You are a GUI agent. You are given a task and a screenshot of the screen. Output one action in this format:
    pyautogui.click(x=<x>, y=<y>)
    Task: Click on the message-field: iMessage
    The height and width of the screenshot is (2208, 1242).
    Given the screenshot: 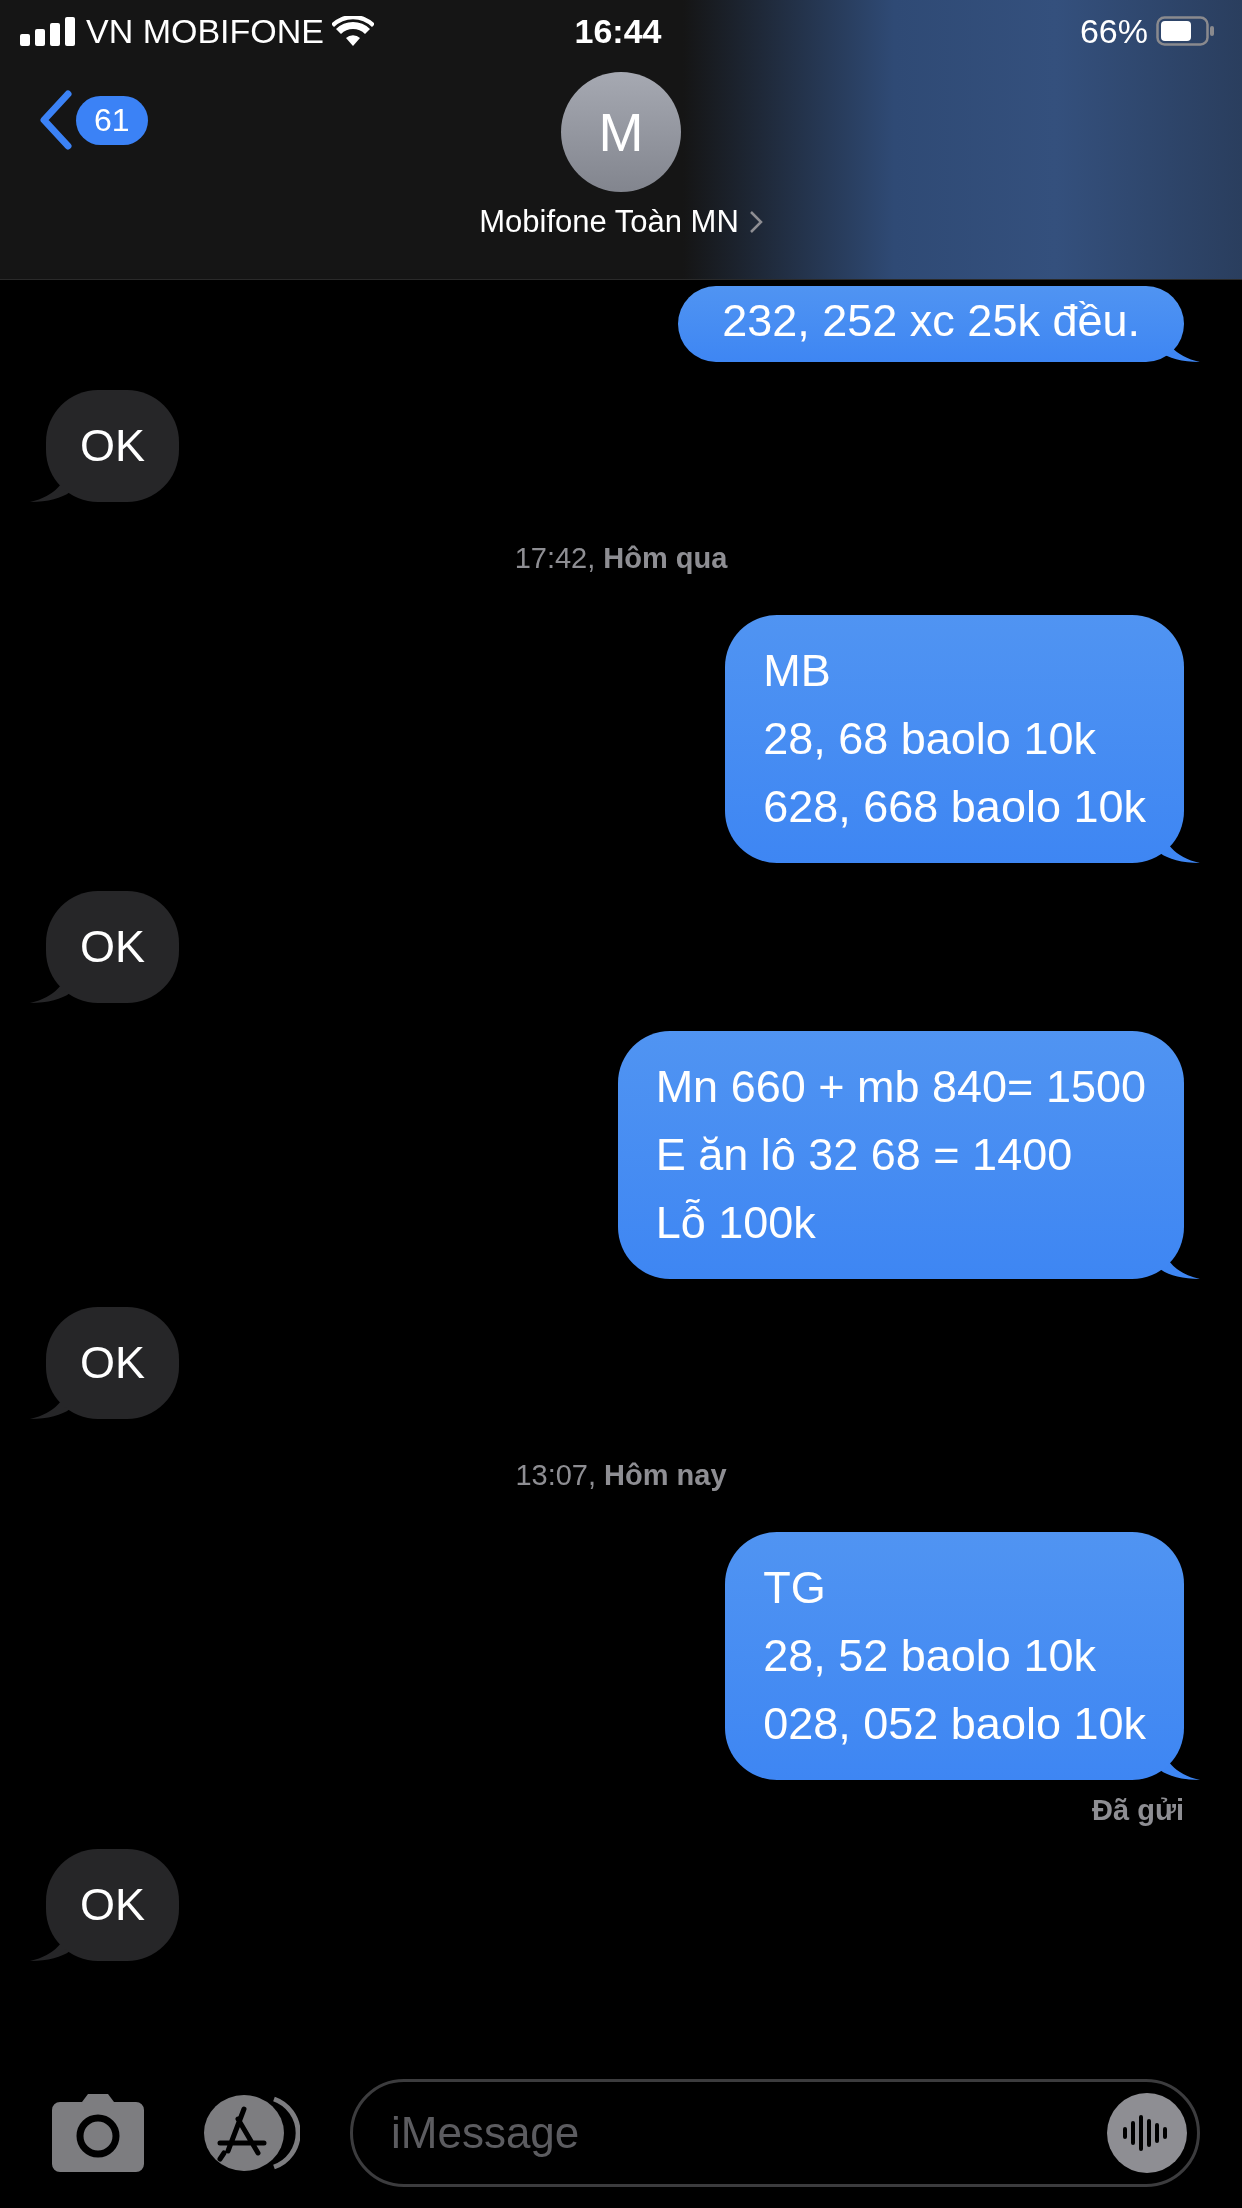 What is the action you would take?
    pyautogui.click(x=775, y=2133)
    